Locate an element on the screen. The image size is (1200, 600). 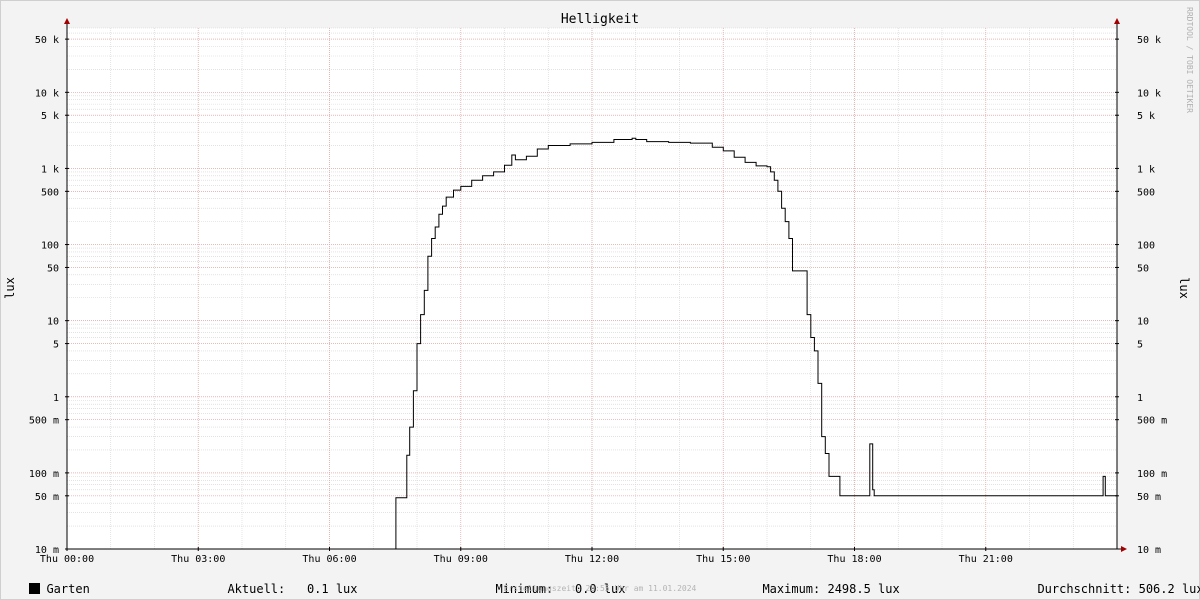
y-tick-label-left: 500 is located at coordinates (50, 192).